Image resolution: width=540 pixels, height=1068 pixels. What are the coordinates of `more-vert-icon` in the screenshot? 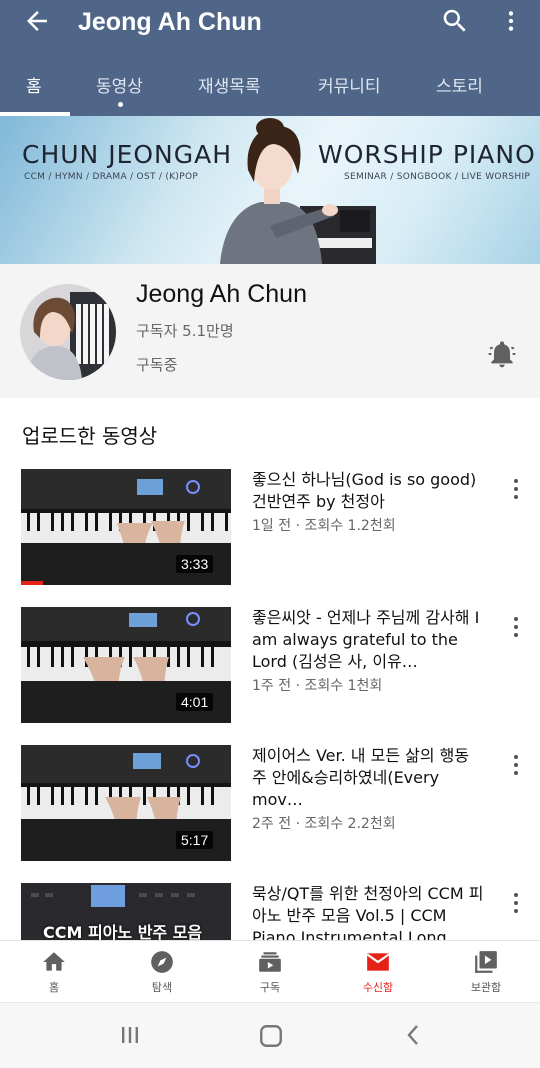 It's located at (511, 21).